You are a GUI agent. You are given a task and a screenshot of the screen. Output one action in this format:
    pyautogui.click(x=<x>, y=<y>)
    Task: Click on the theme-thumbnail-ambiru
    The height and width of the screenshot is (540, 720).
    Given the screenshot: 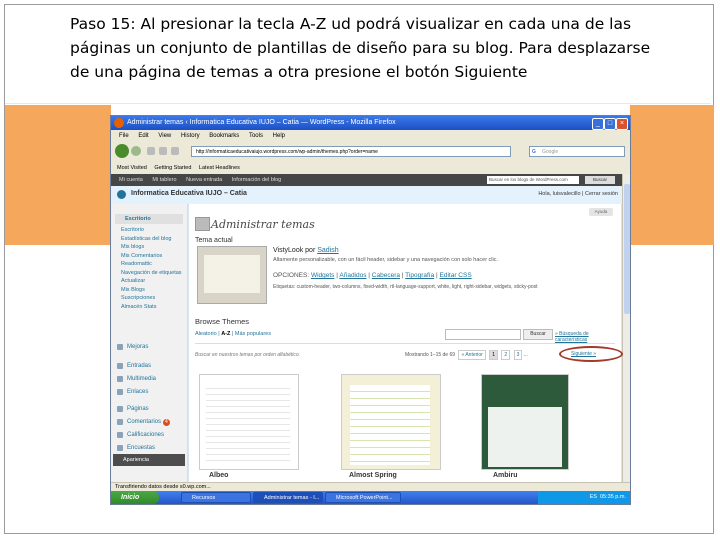 What is the action you would take?
    pyautogui.click(x=525, y=422)
    